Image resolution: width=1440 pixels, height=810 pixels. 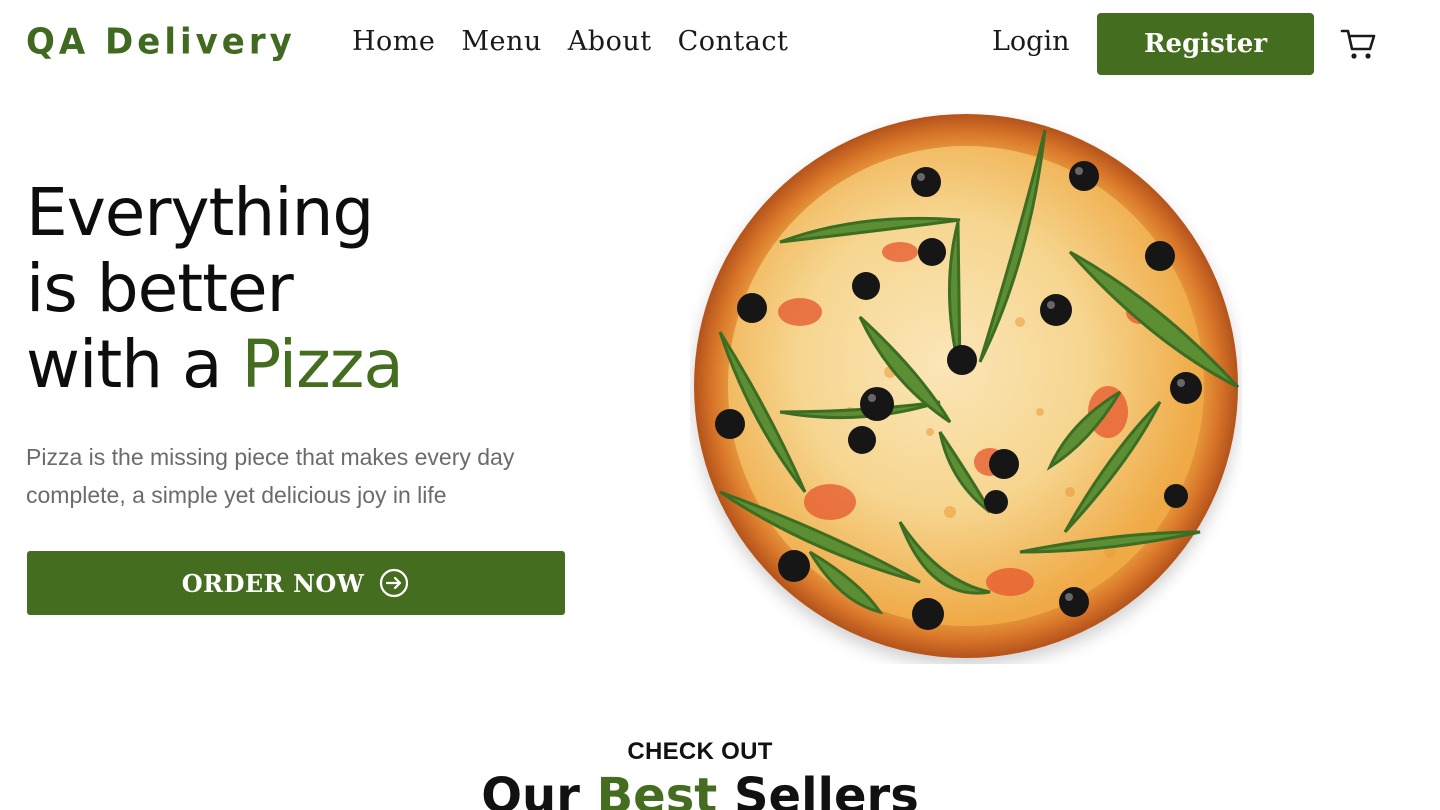 I want to click on nav-links: Home Menu About Contact, so click(x=570, y=41).